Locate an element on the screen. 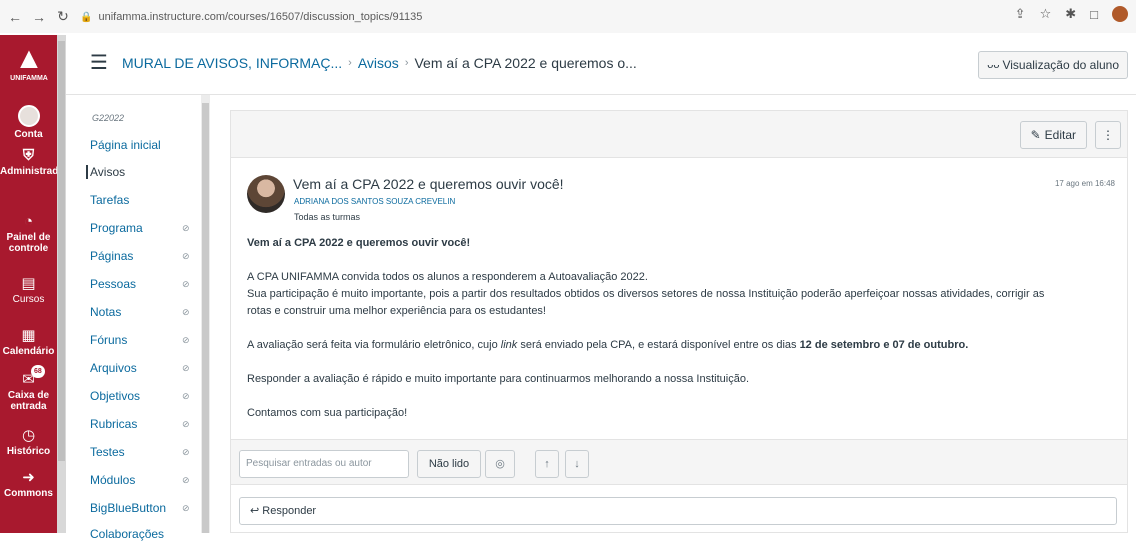 The image size is (1136, 541). breadcrumb-announcements: Avisos is located at coordinates (378, 63).